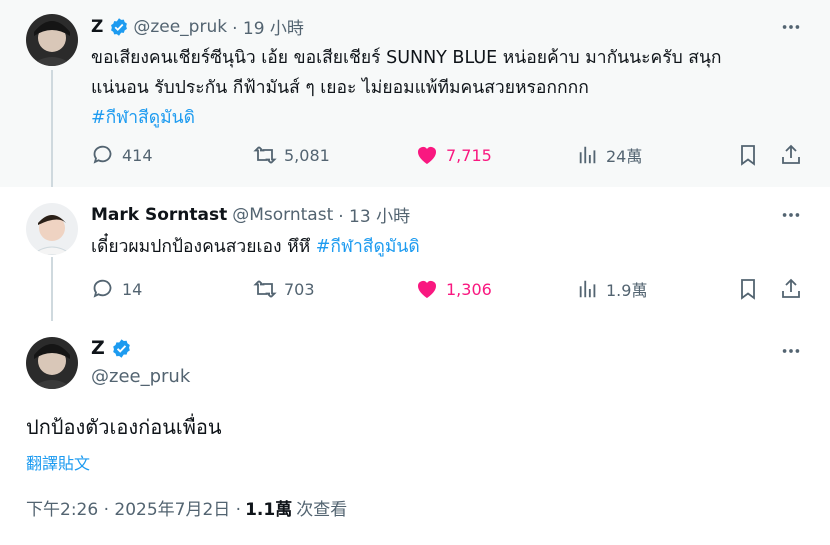 The width and height of the screenshot is (830, 545). Describe the element at coordinates (307, 155) in the screenshot. I see `repost-count: 5,081` at that location.